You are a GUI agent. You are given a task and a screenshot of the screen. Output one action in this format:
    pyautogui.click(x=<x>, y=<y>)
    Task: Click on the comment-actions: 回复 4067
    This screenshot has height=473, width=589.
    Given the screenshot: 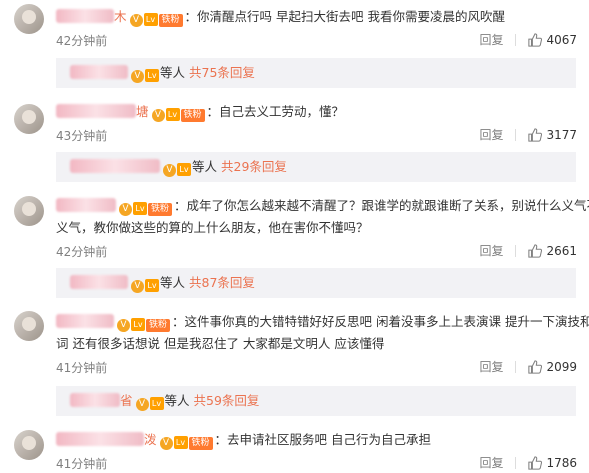 What is the action you would take?
    pyautogui.click(x=528, y=39)
    